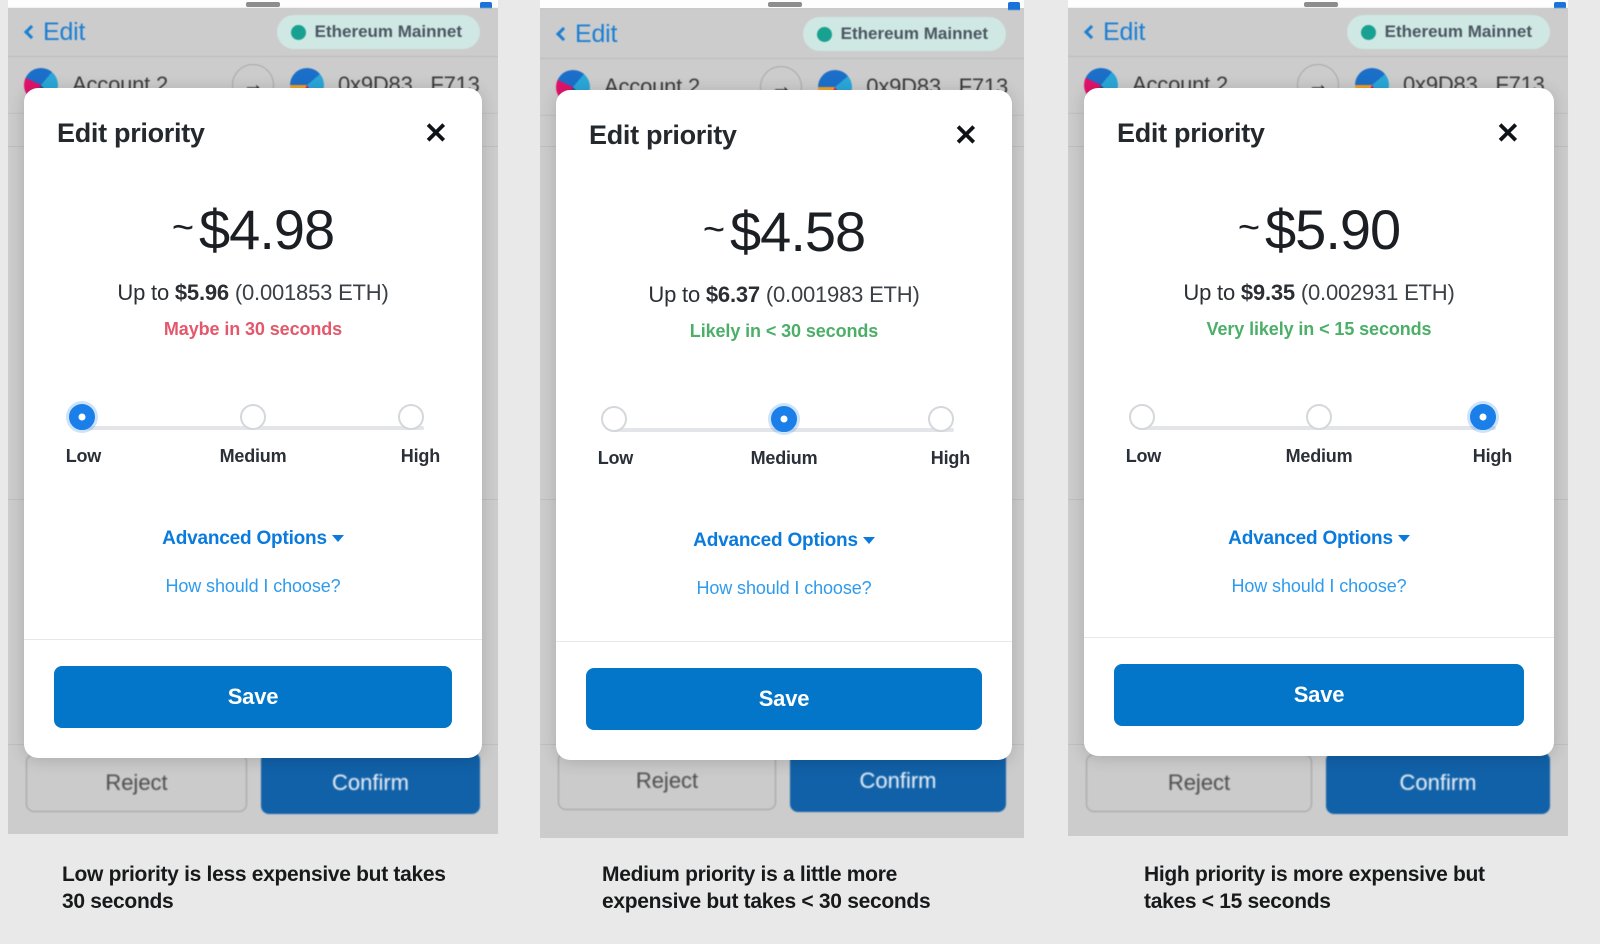 This screenshot has width=1600, height=944. Describe the element at coordinates (784, 231) in the screenshot. I see `estimated-fee-medium: ~ $4.58` at that location.